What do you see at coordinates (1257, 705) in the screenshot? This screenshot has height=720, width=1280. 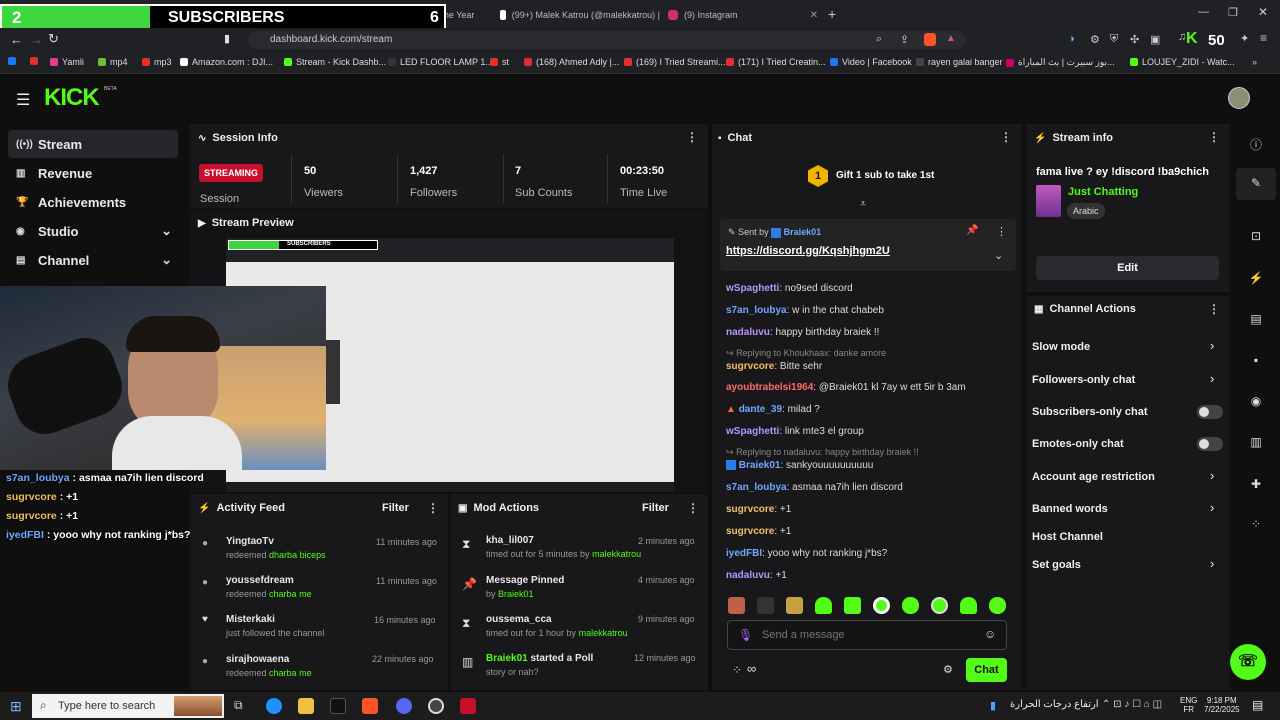 I see `notifications-icon: ▤` at bounding box center [1257, 705].